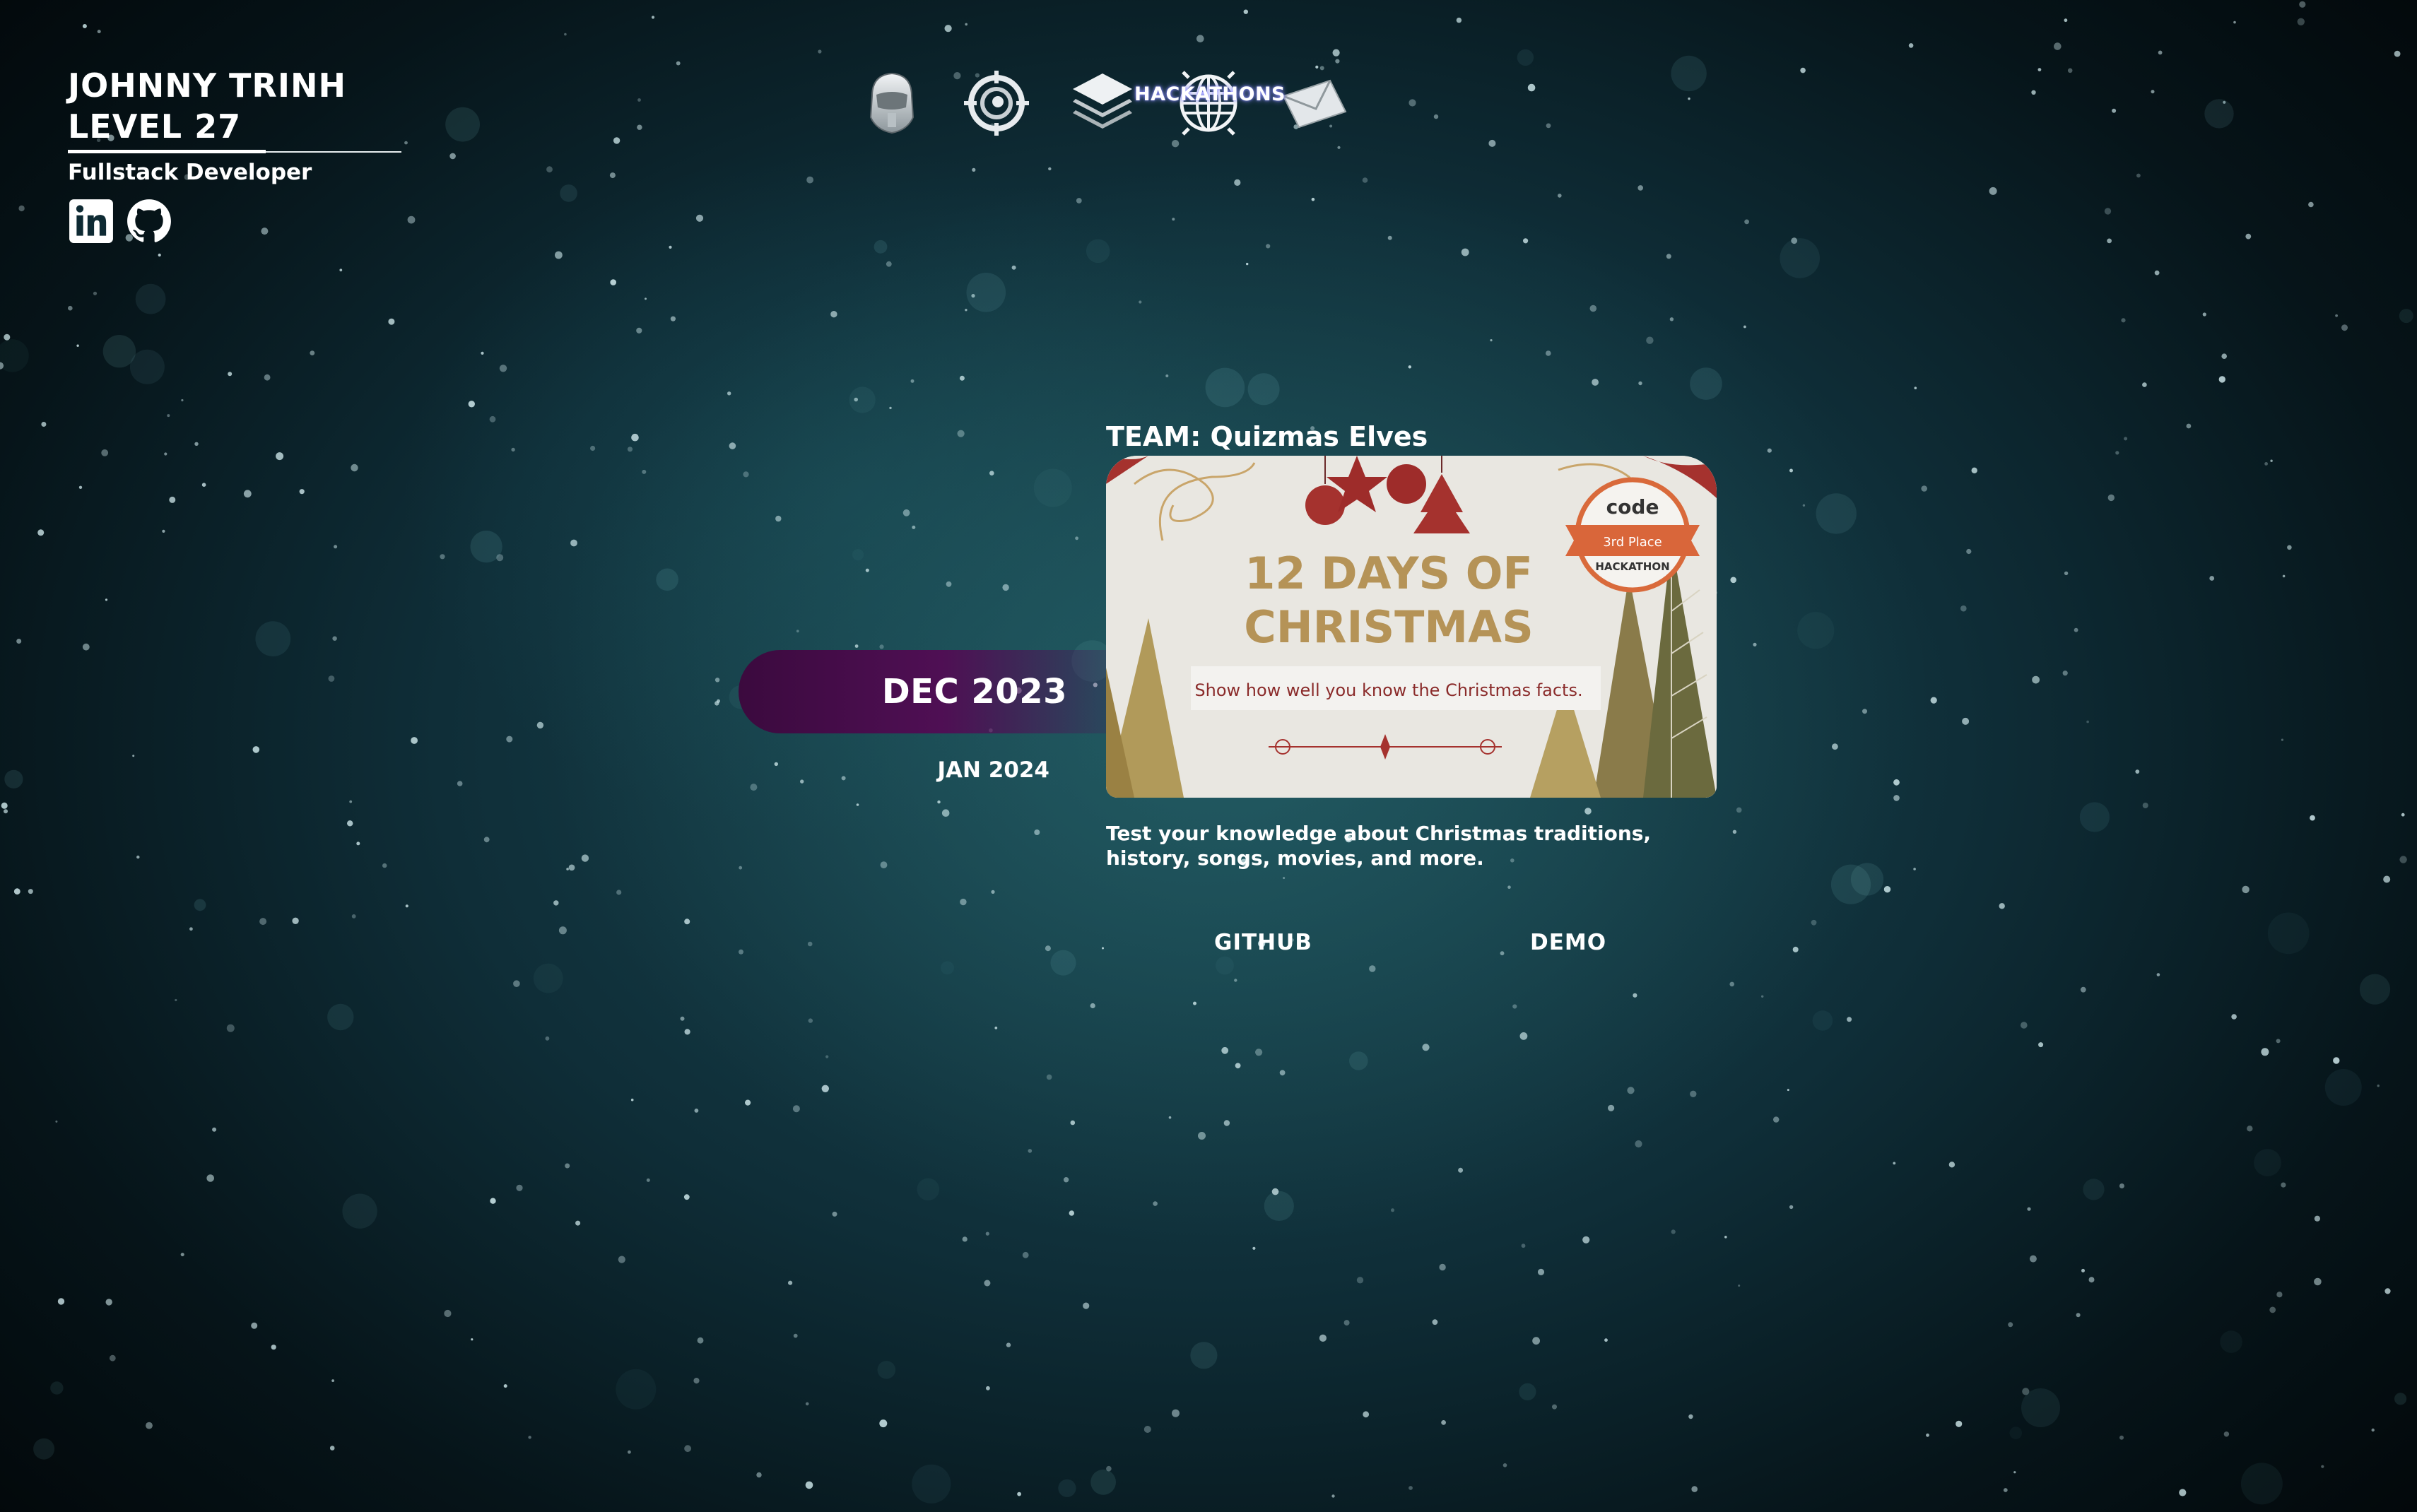 The width and height of the screenshot is (2417, 1512). I want to click on timeline-active-item: DEC 2023, so click(925, 691).